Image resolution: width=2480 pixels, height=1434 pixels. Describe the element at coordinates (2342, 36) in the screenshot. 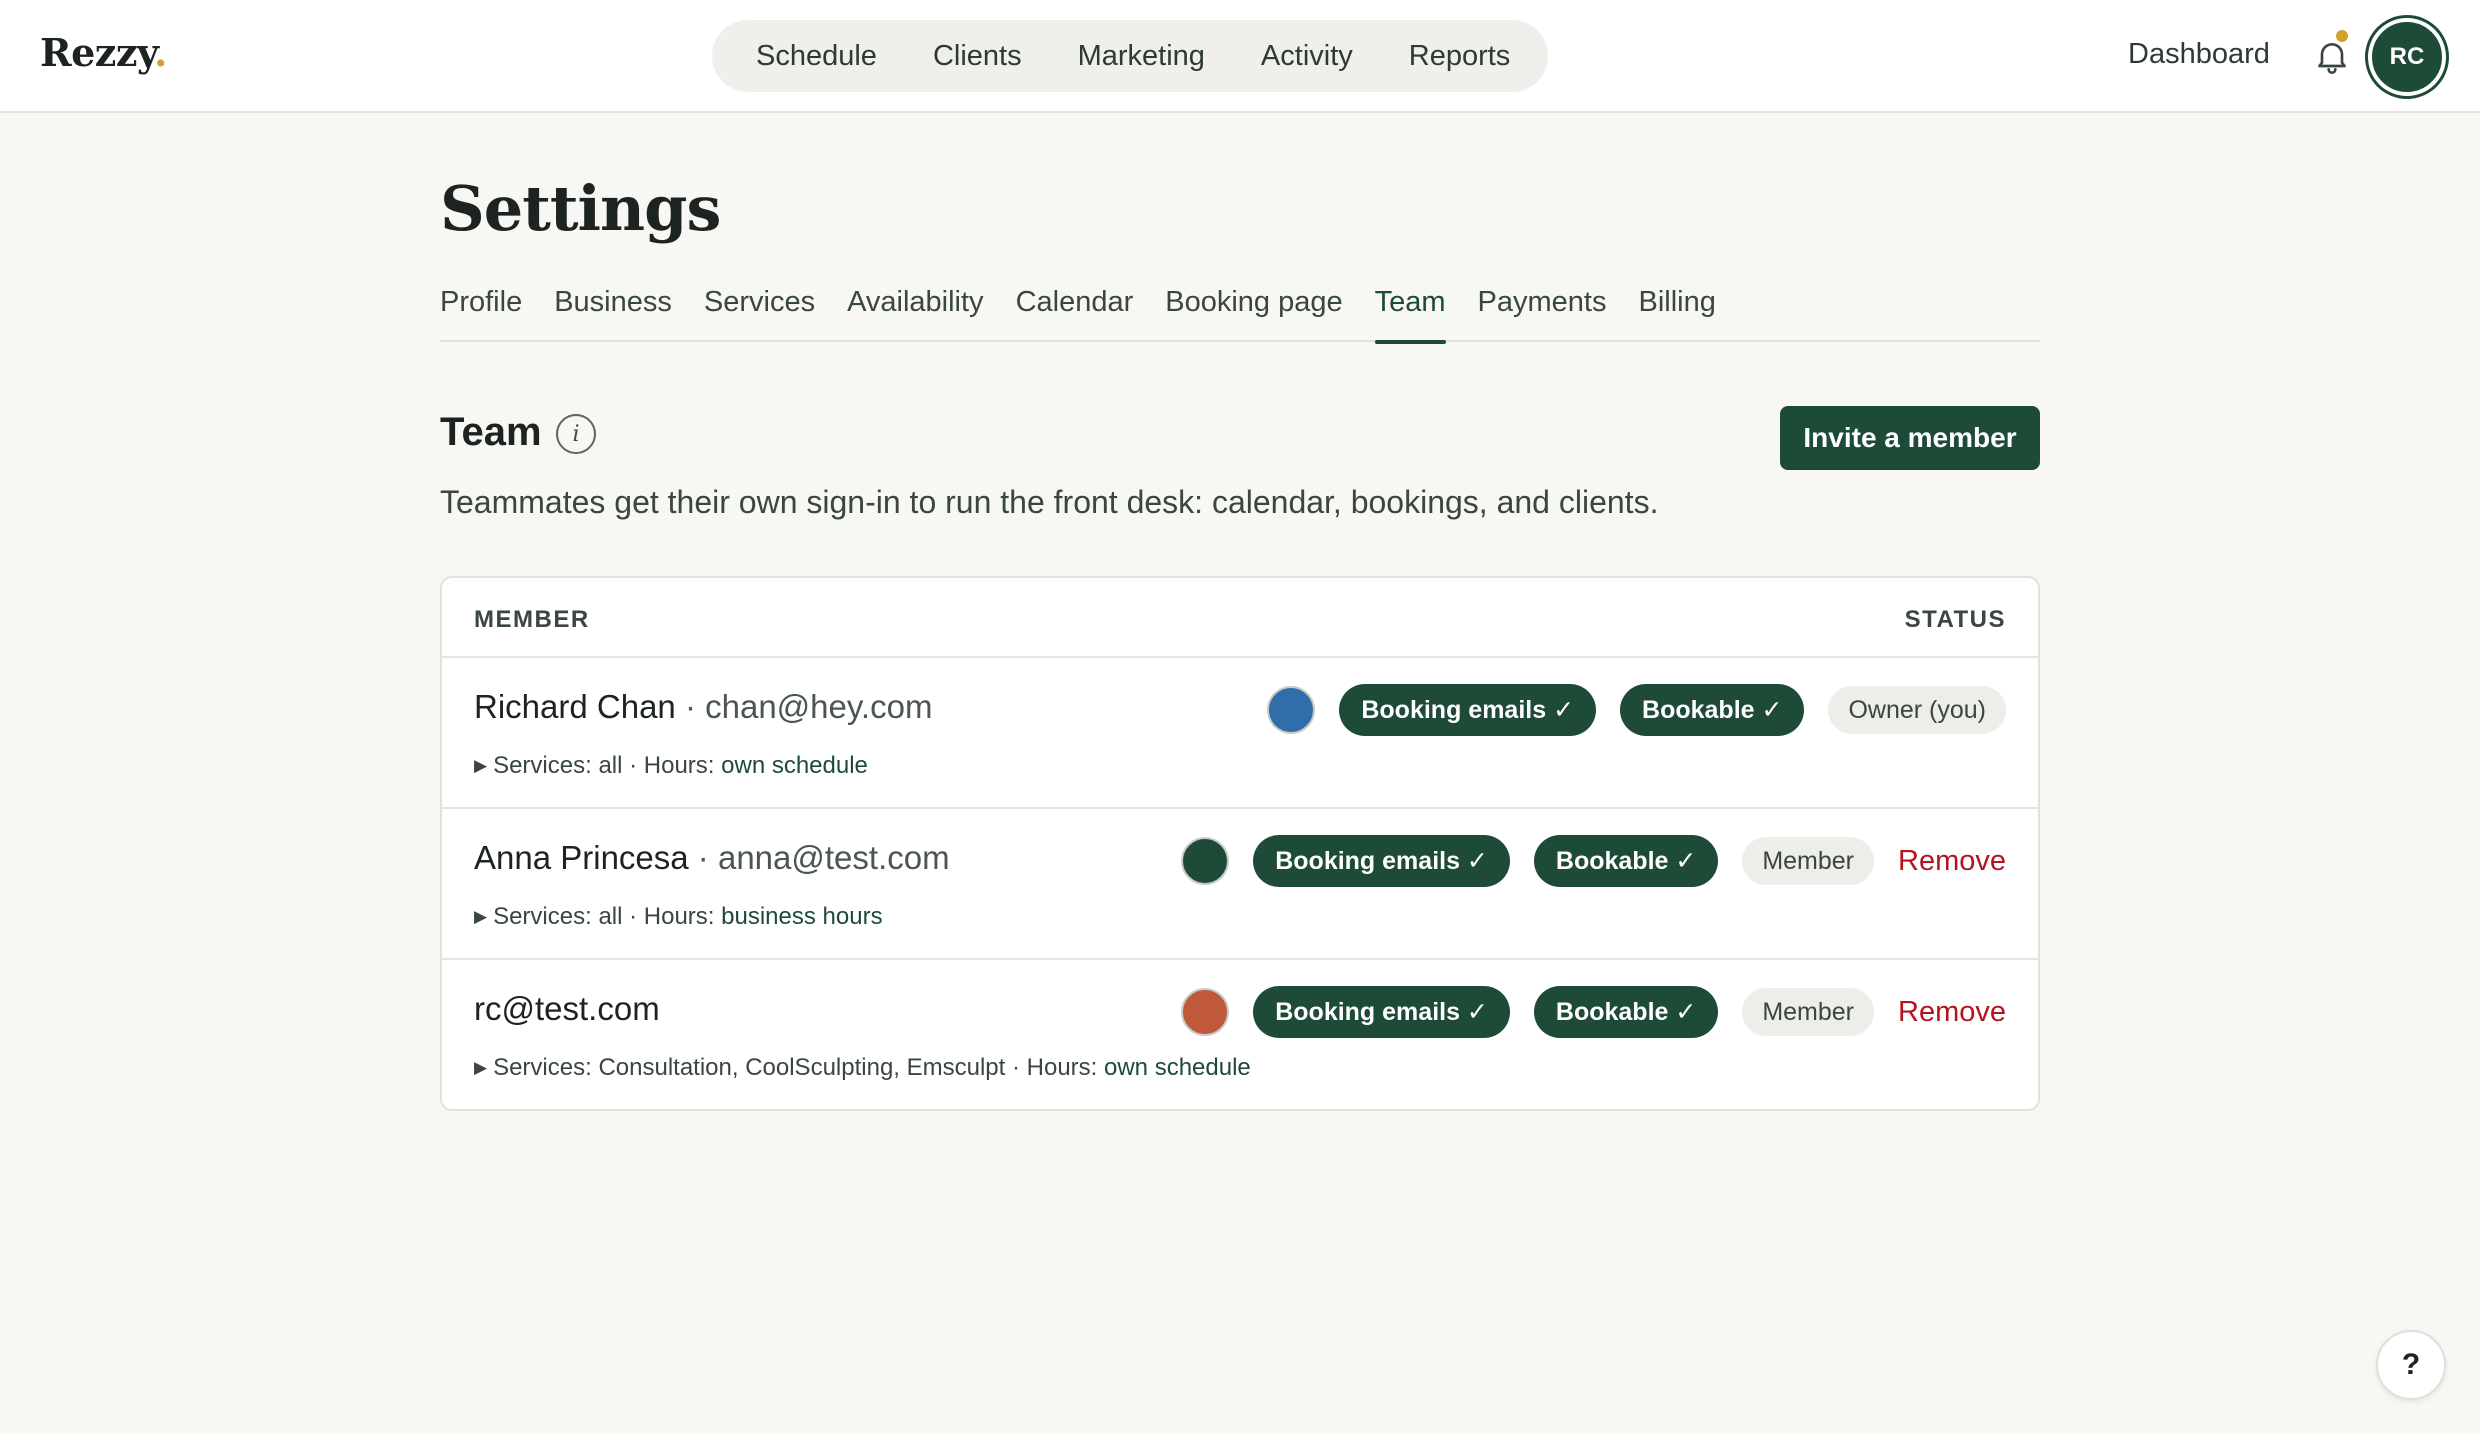

I see `notification-dot` at that location.